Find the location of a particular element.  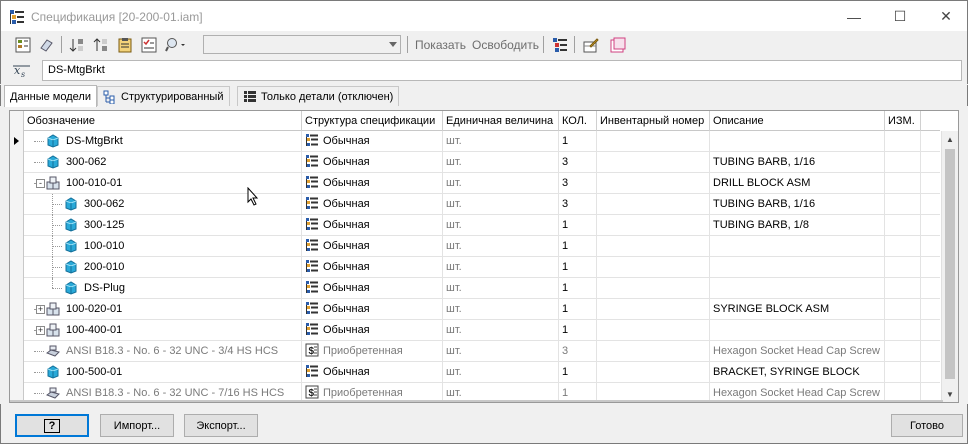

close-button: ✕ is located at coordinates (945, 16).